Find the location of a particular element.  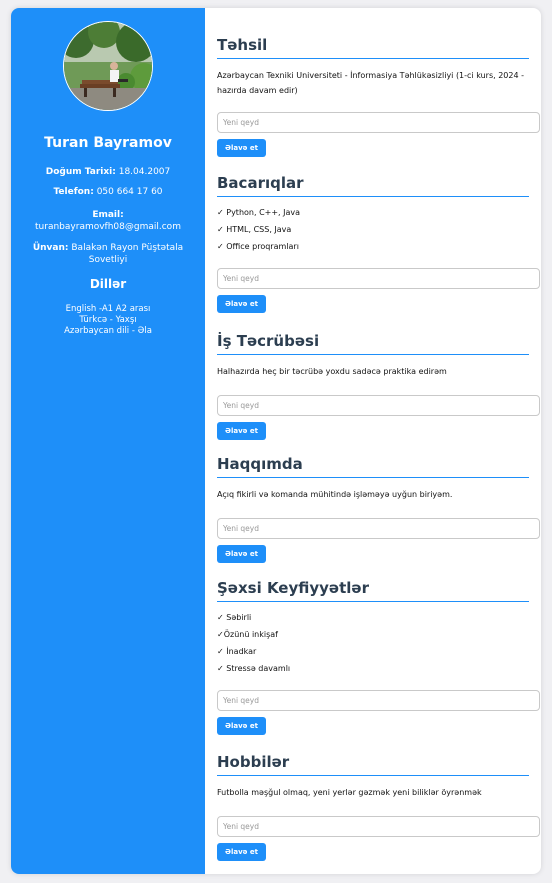

dob-label: Doğum Tarixi: is located at coordinates (80, 172).